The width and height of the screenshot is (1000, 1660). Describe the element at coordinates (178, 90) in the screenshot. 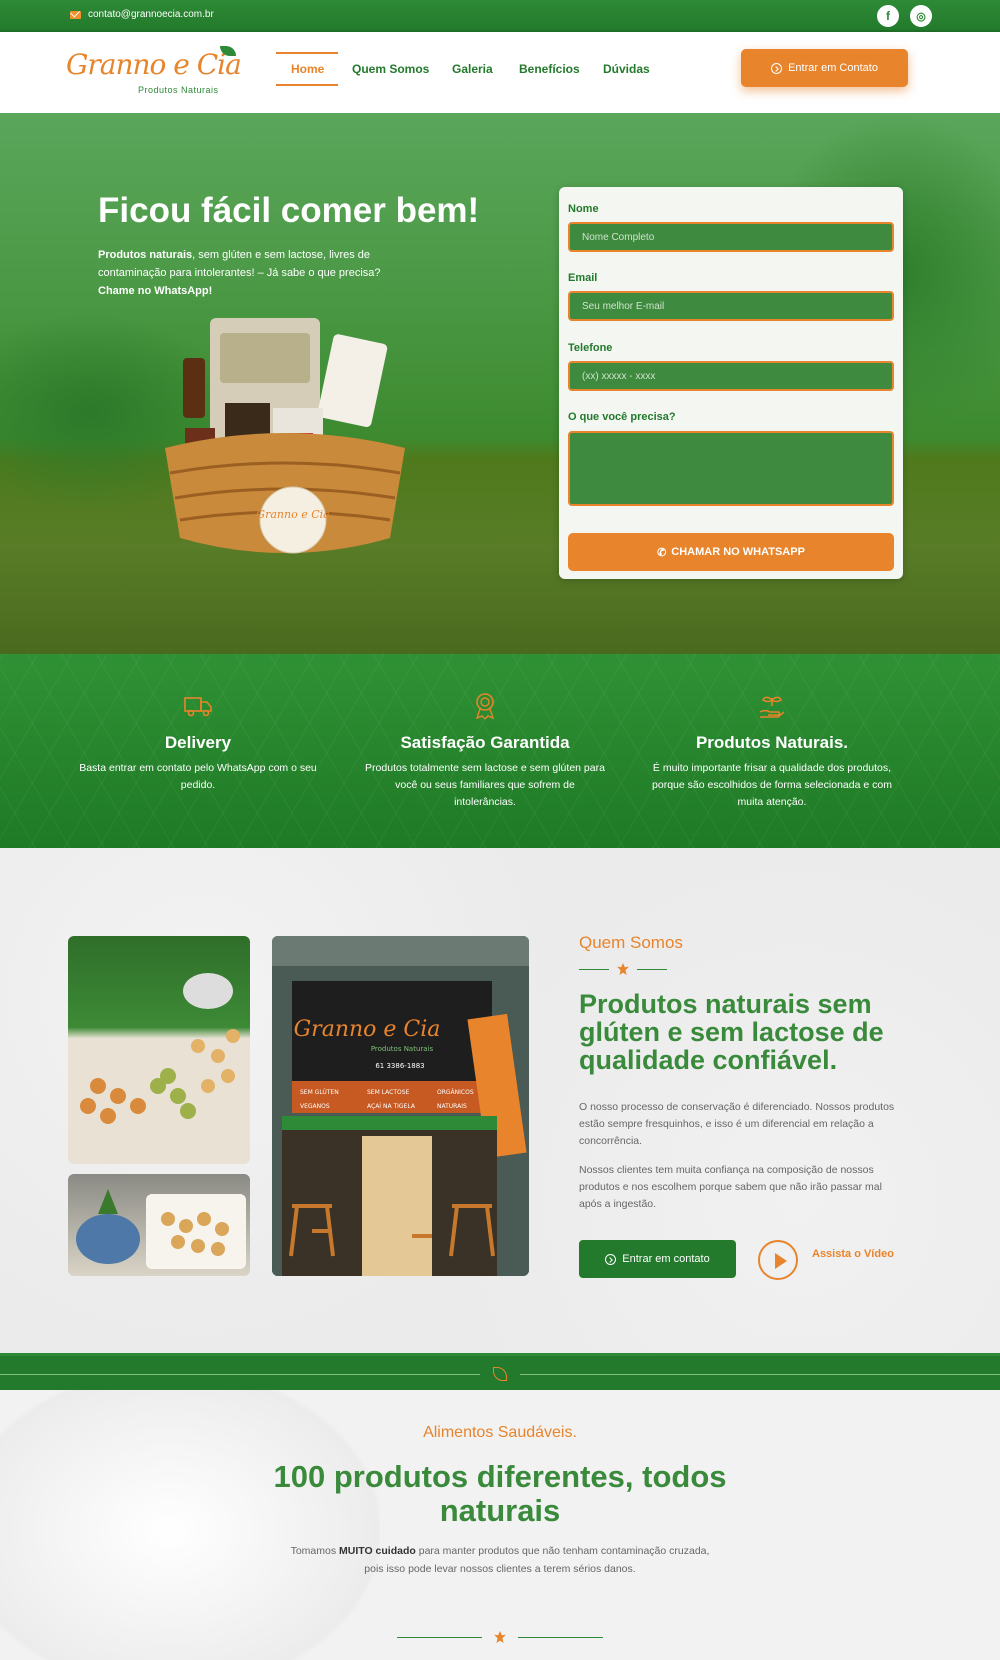

I see `logo-sub: Produtos Naturais` at that location.